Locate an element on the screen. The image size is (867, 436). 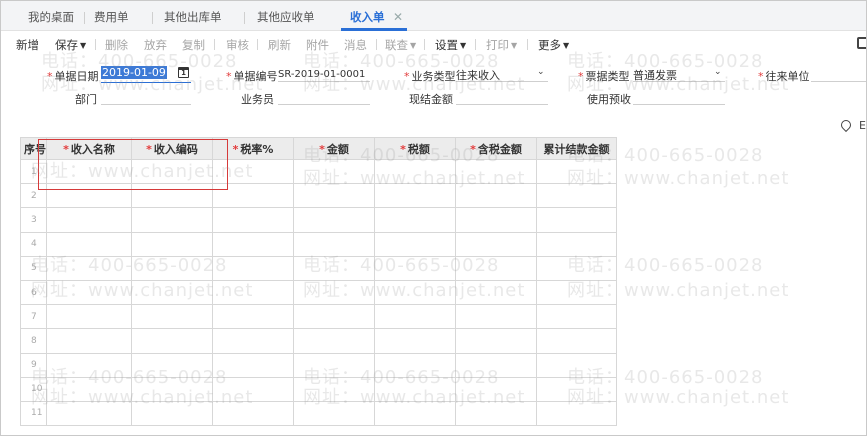
department-field is located at coordinates (146, 97).